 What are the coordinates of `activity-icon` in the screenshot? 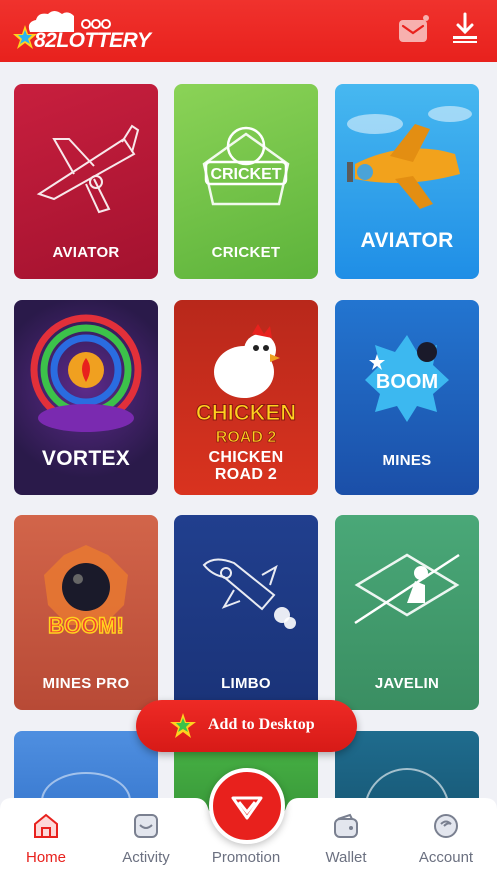 It's located at (146, 826).